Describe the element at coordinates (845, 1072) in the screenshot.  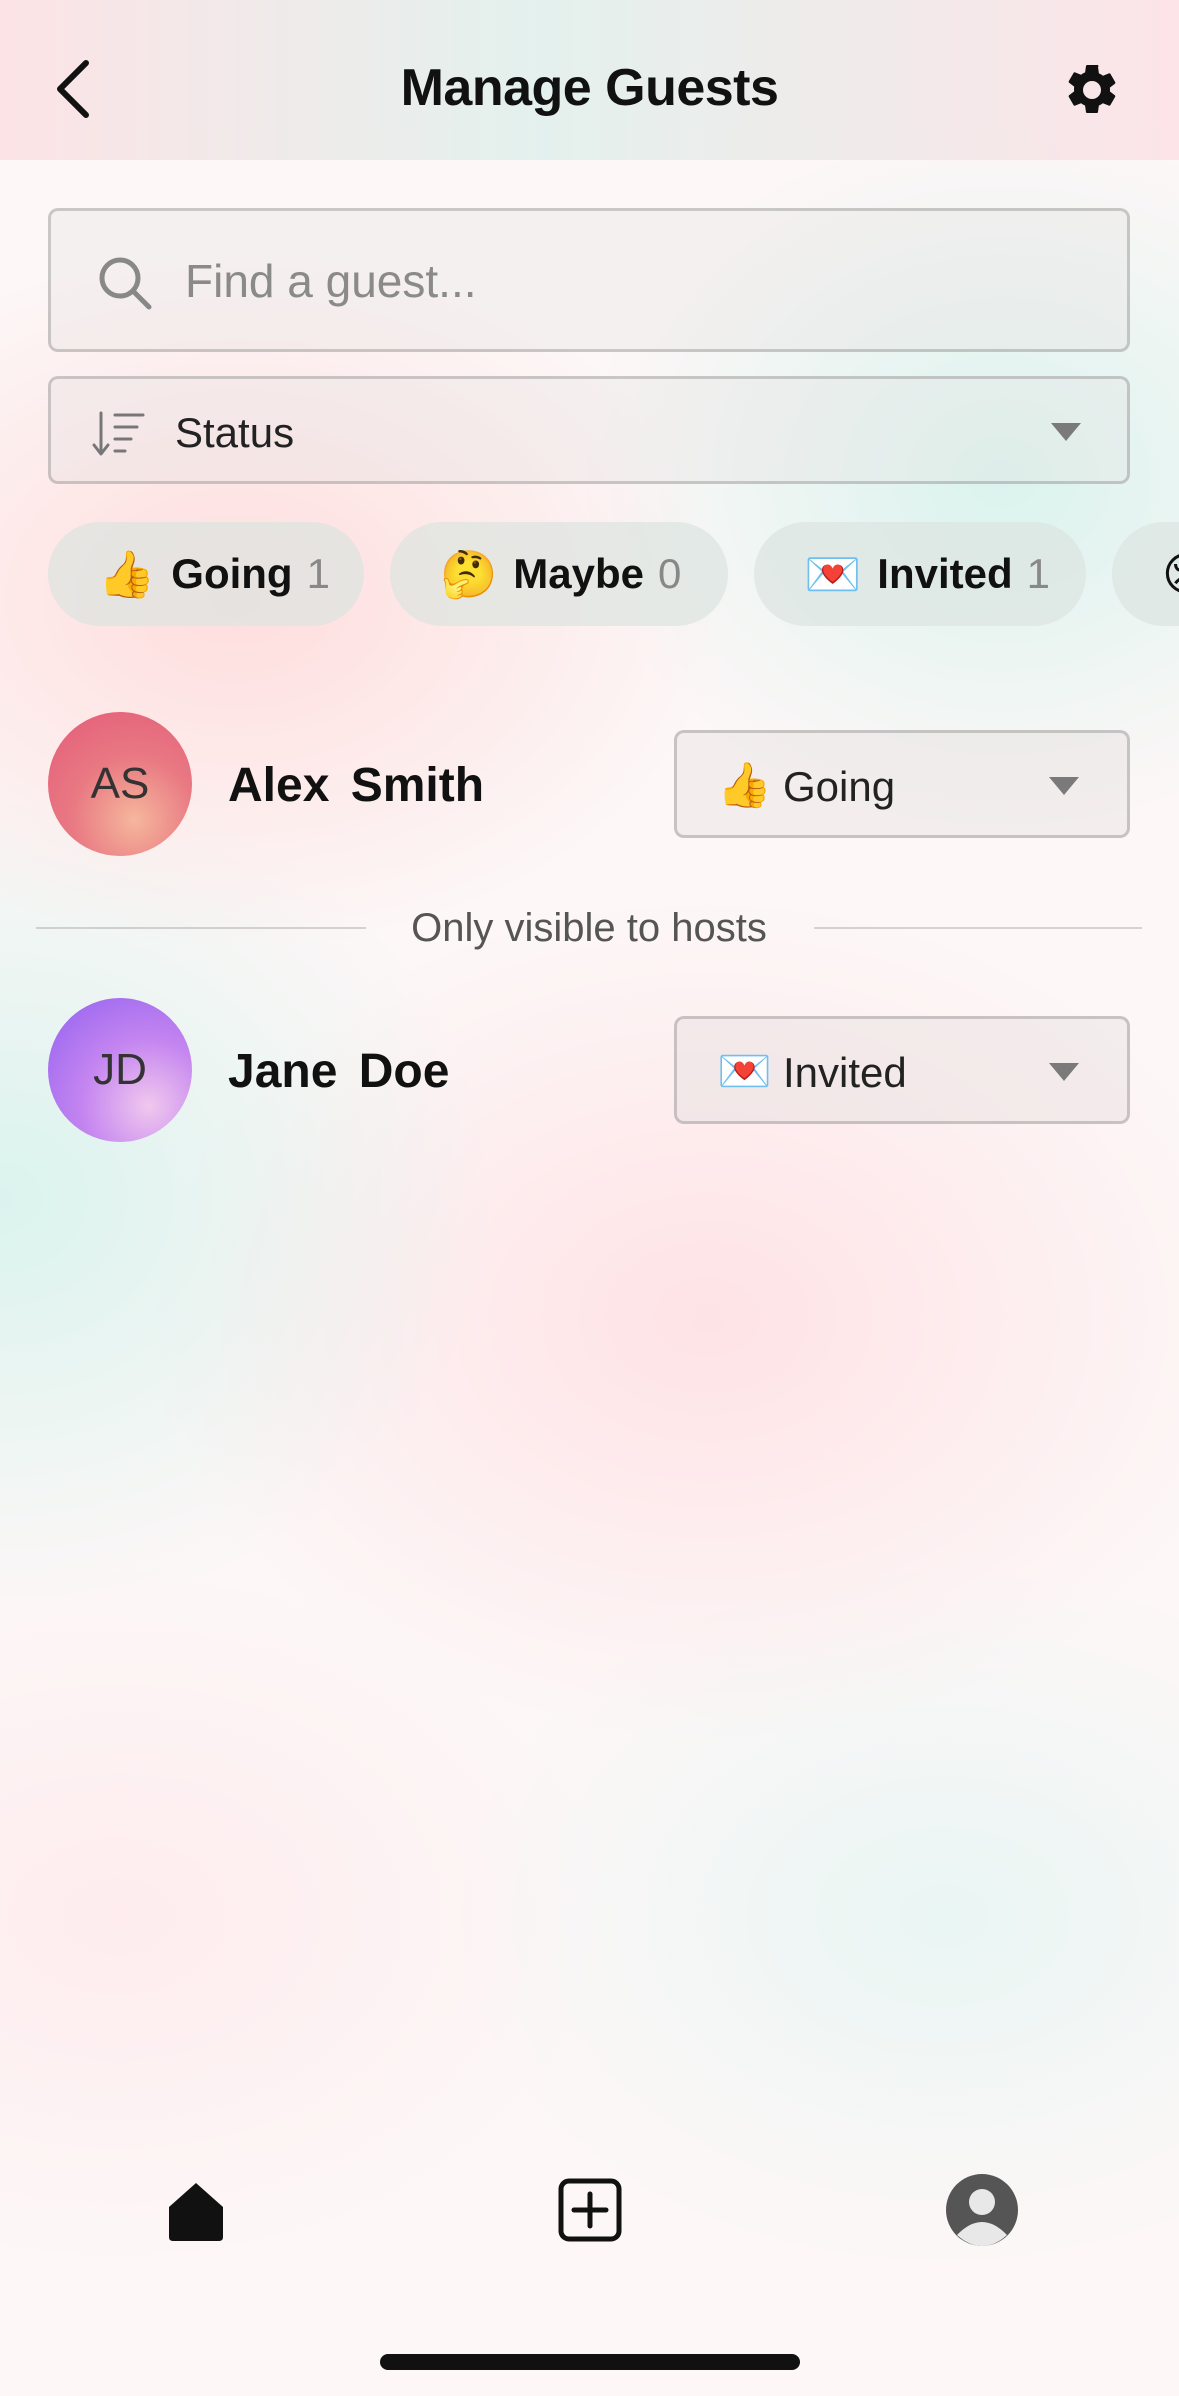
I see `status-label: Invited` at that location.